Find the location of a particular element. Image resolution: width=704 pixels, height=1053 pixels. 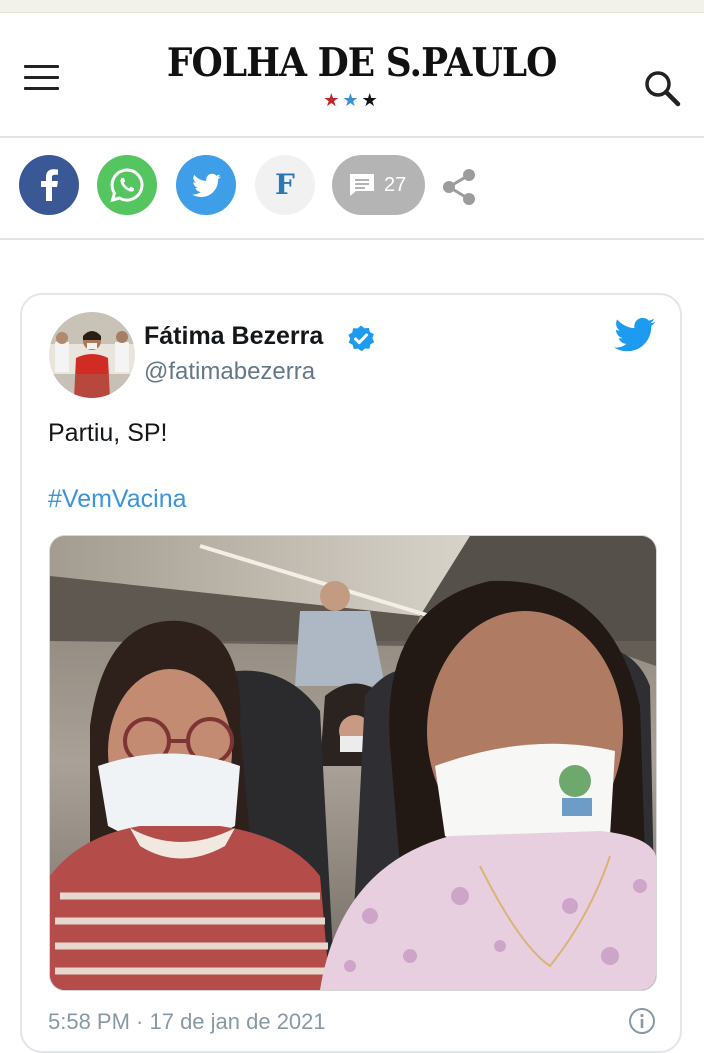

site-header: FOLHA DE S.PAULO ★★★ is located at coordinates (352, 75).